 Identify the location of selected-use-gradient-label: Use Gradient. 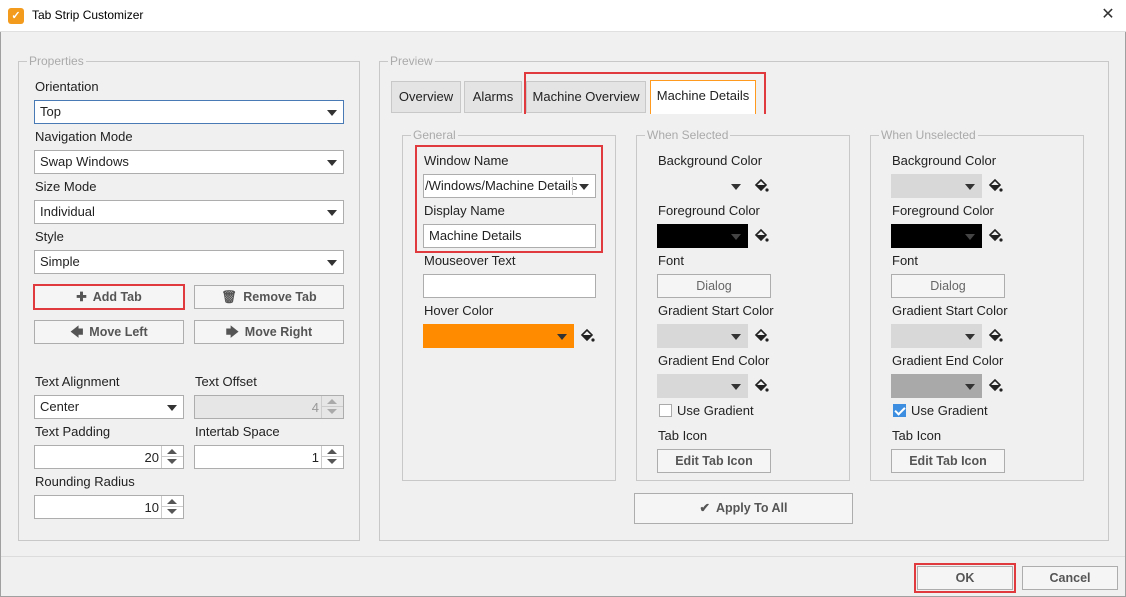
(715, 410).